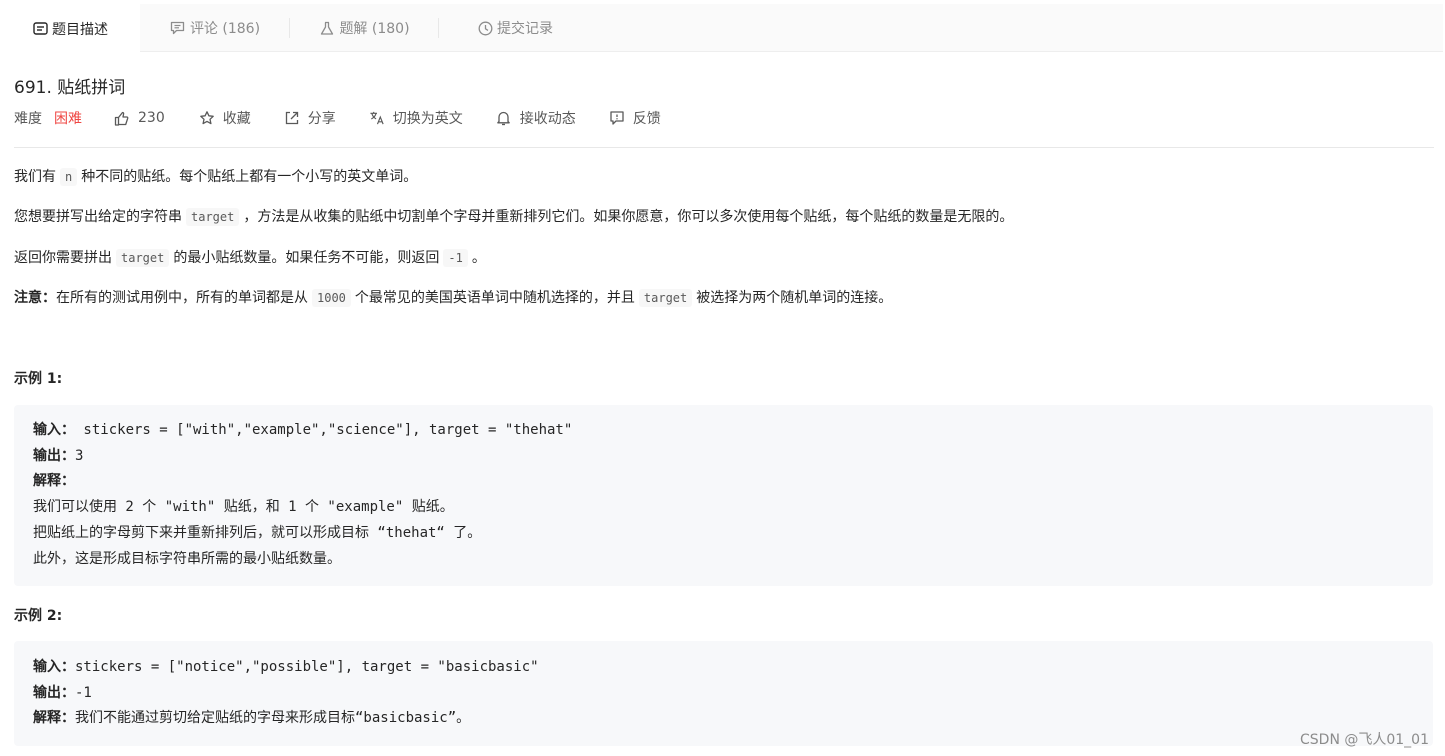 This screenshot has width=1445, height=756. What do you see at coordinates (182, 298) in the screenshot?
I see `paragraph-text: 在所有的测试用例中，所有的单词都是从` at bounding box center [182, 298].